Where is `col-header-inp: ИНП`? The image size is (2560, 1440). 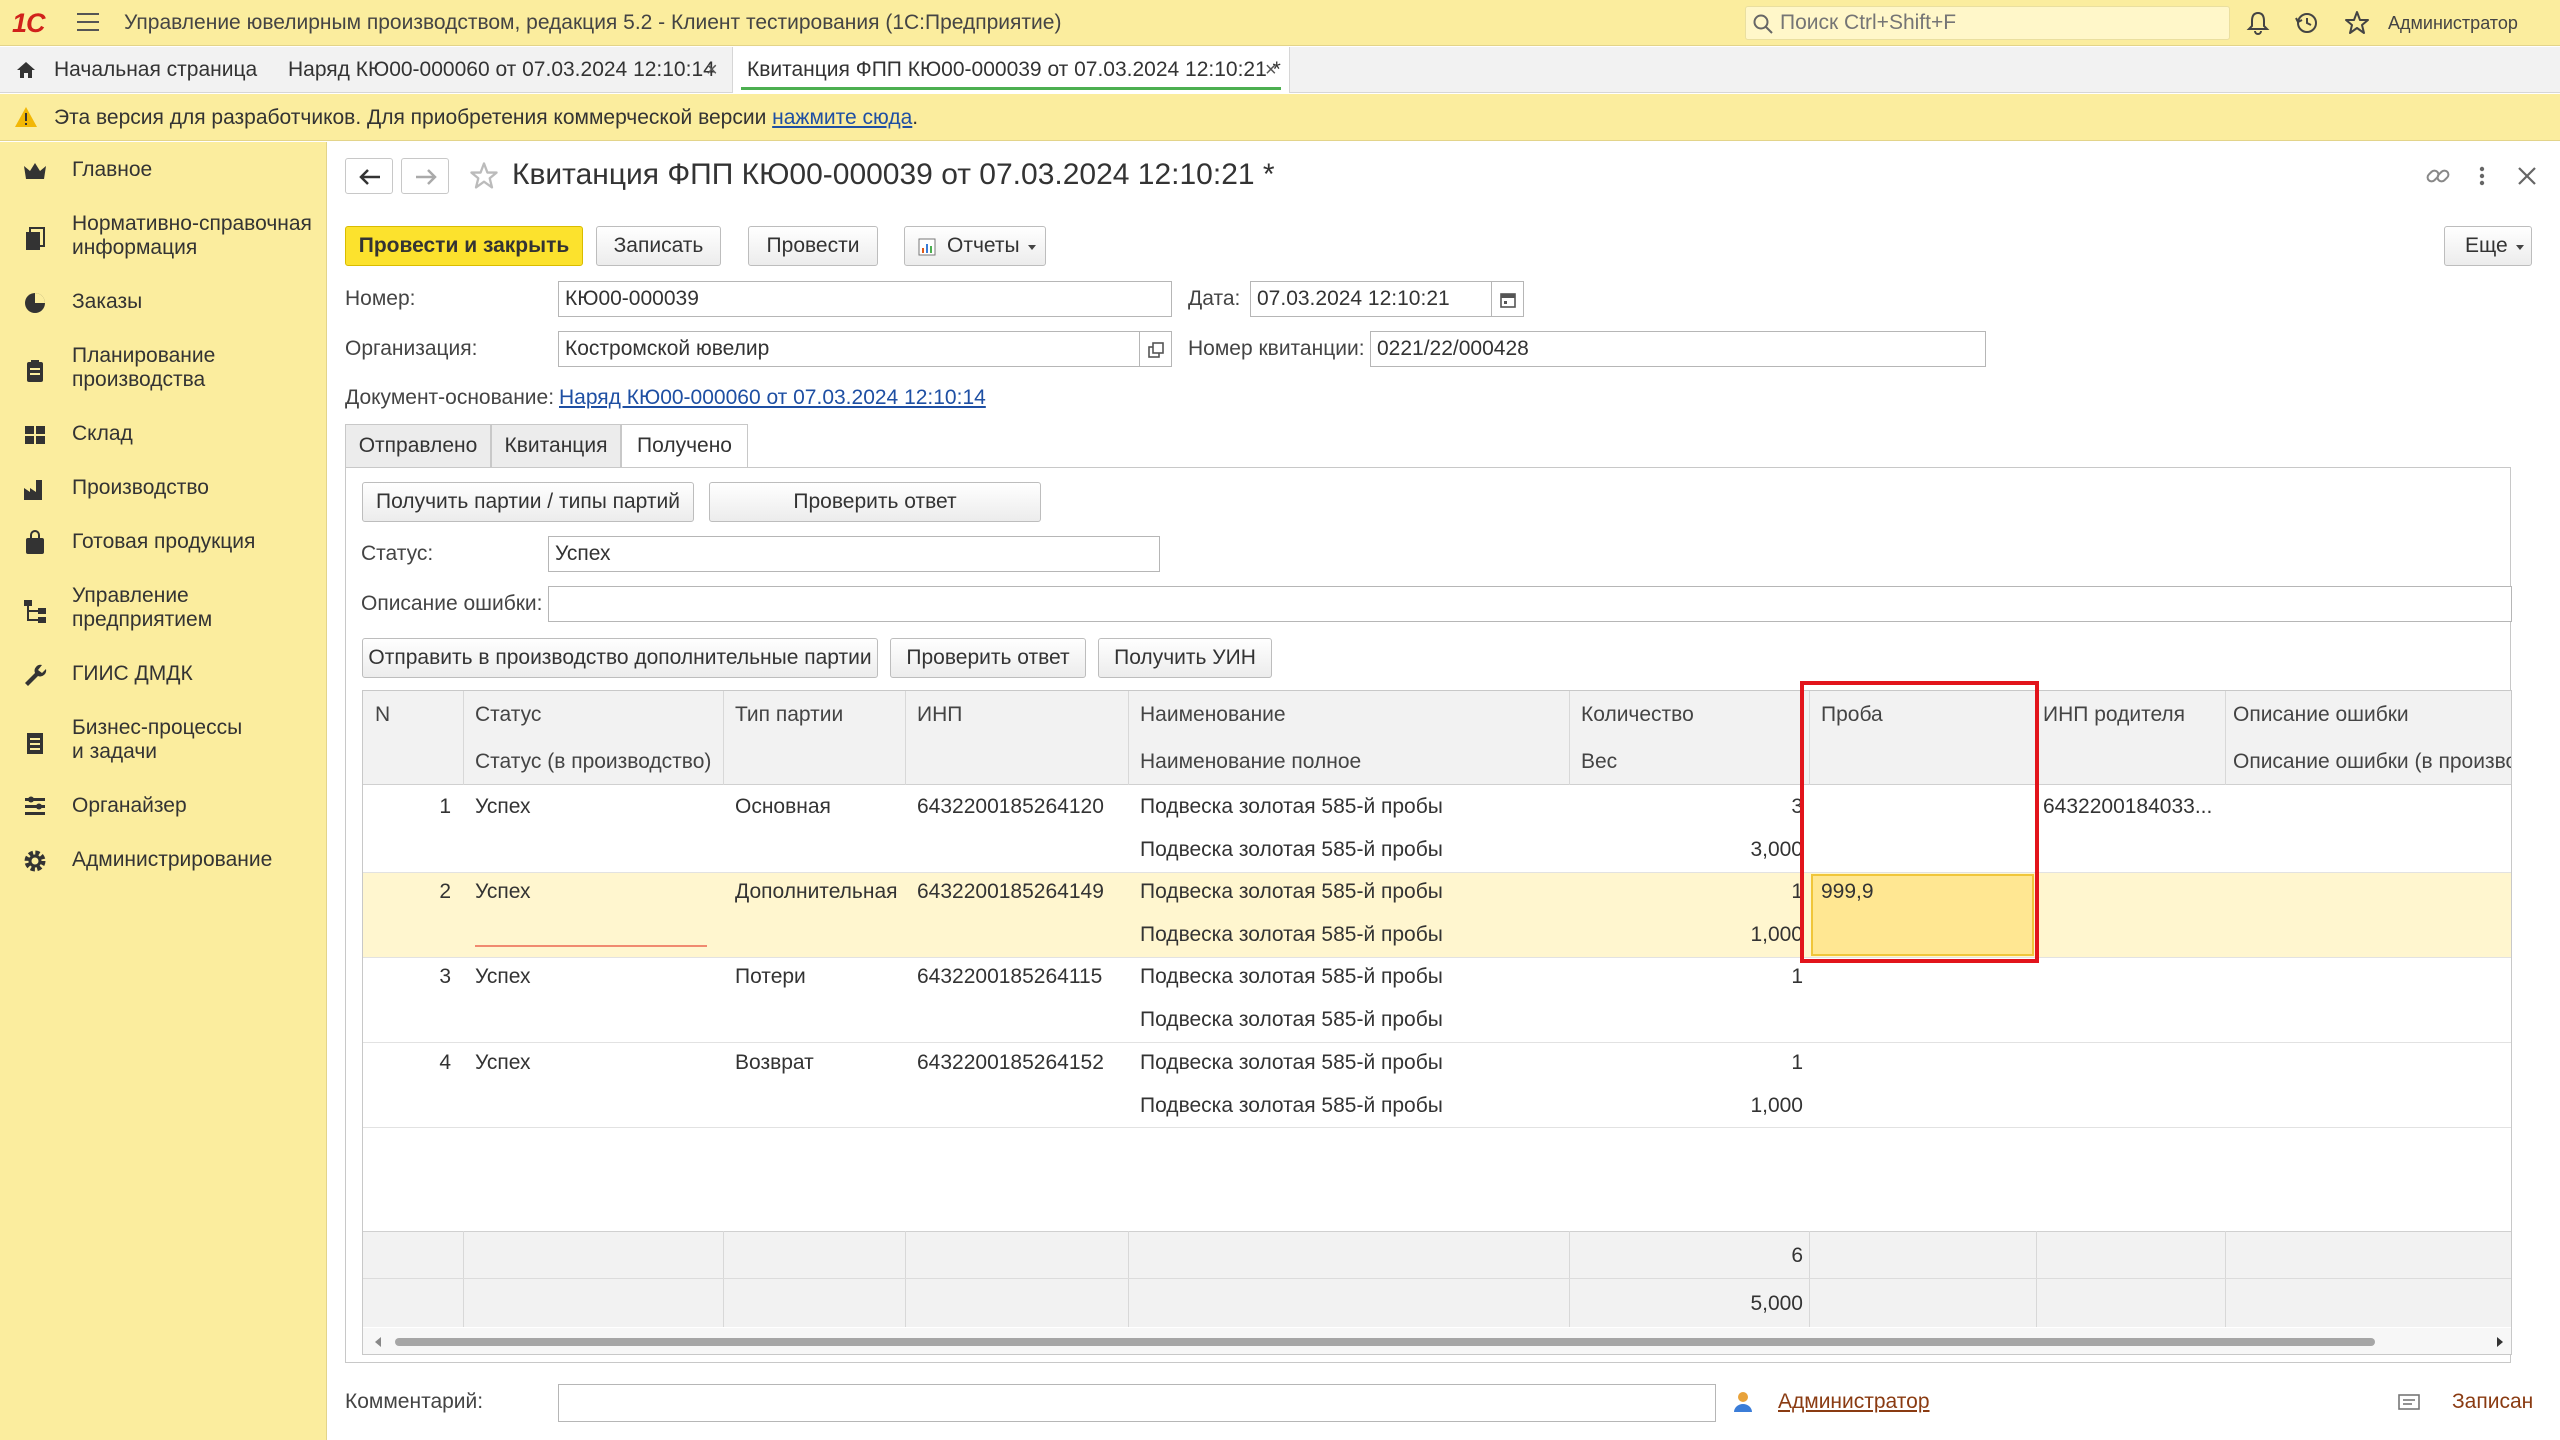 col-header-inp: ИНП is located at coordinates (939, 715).